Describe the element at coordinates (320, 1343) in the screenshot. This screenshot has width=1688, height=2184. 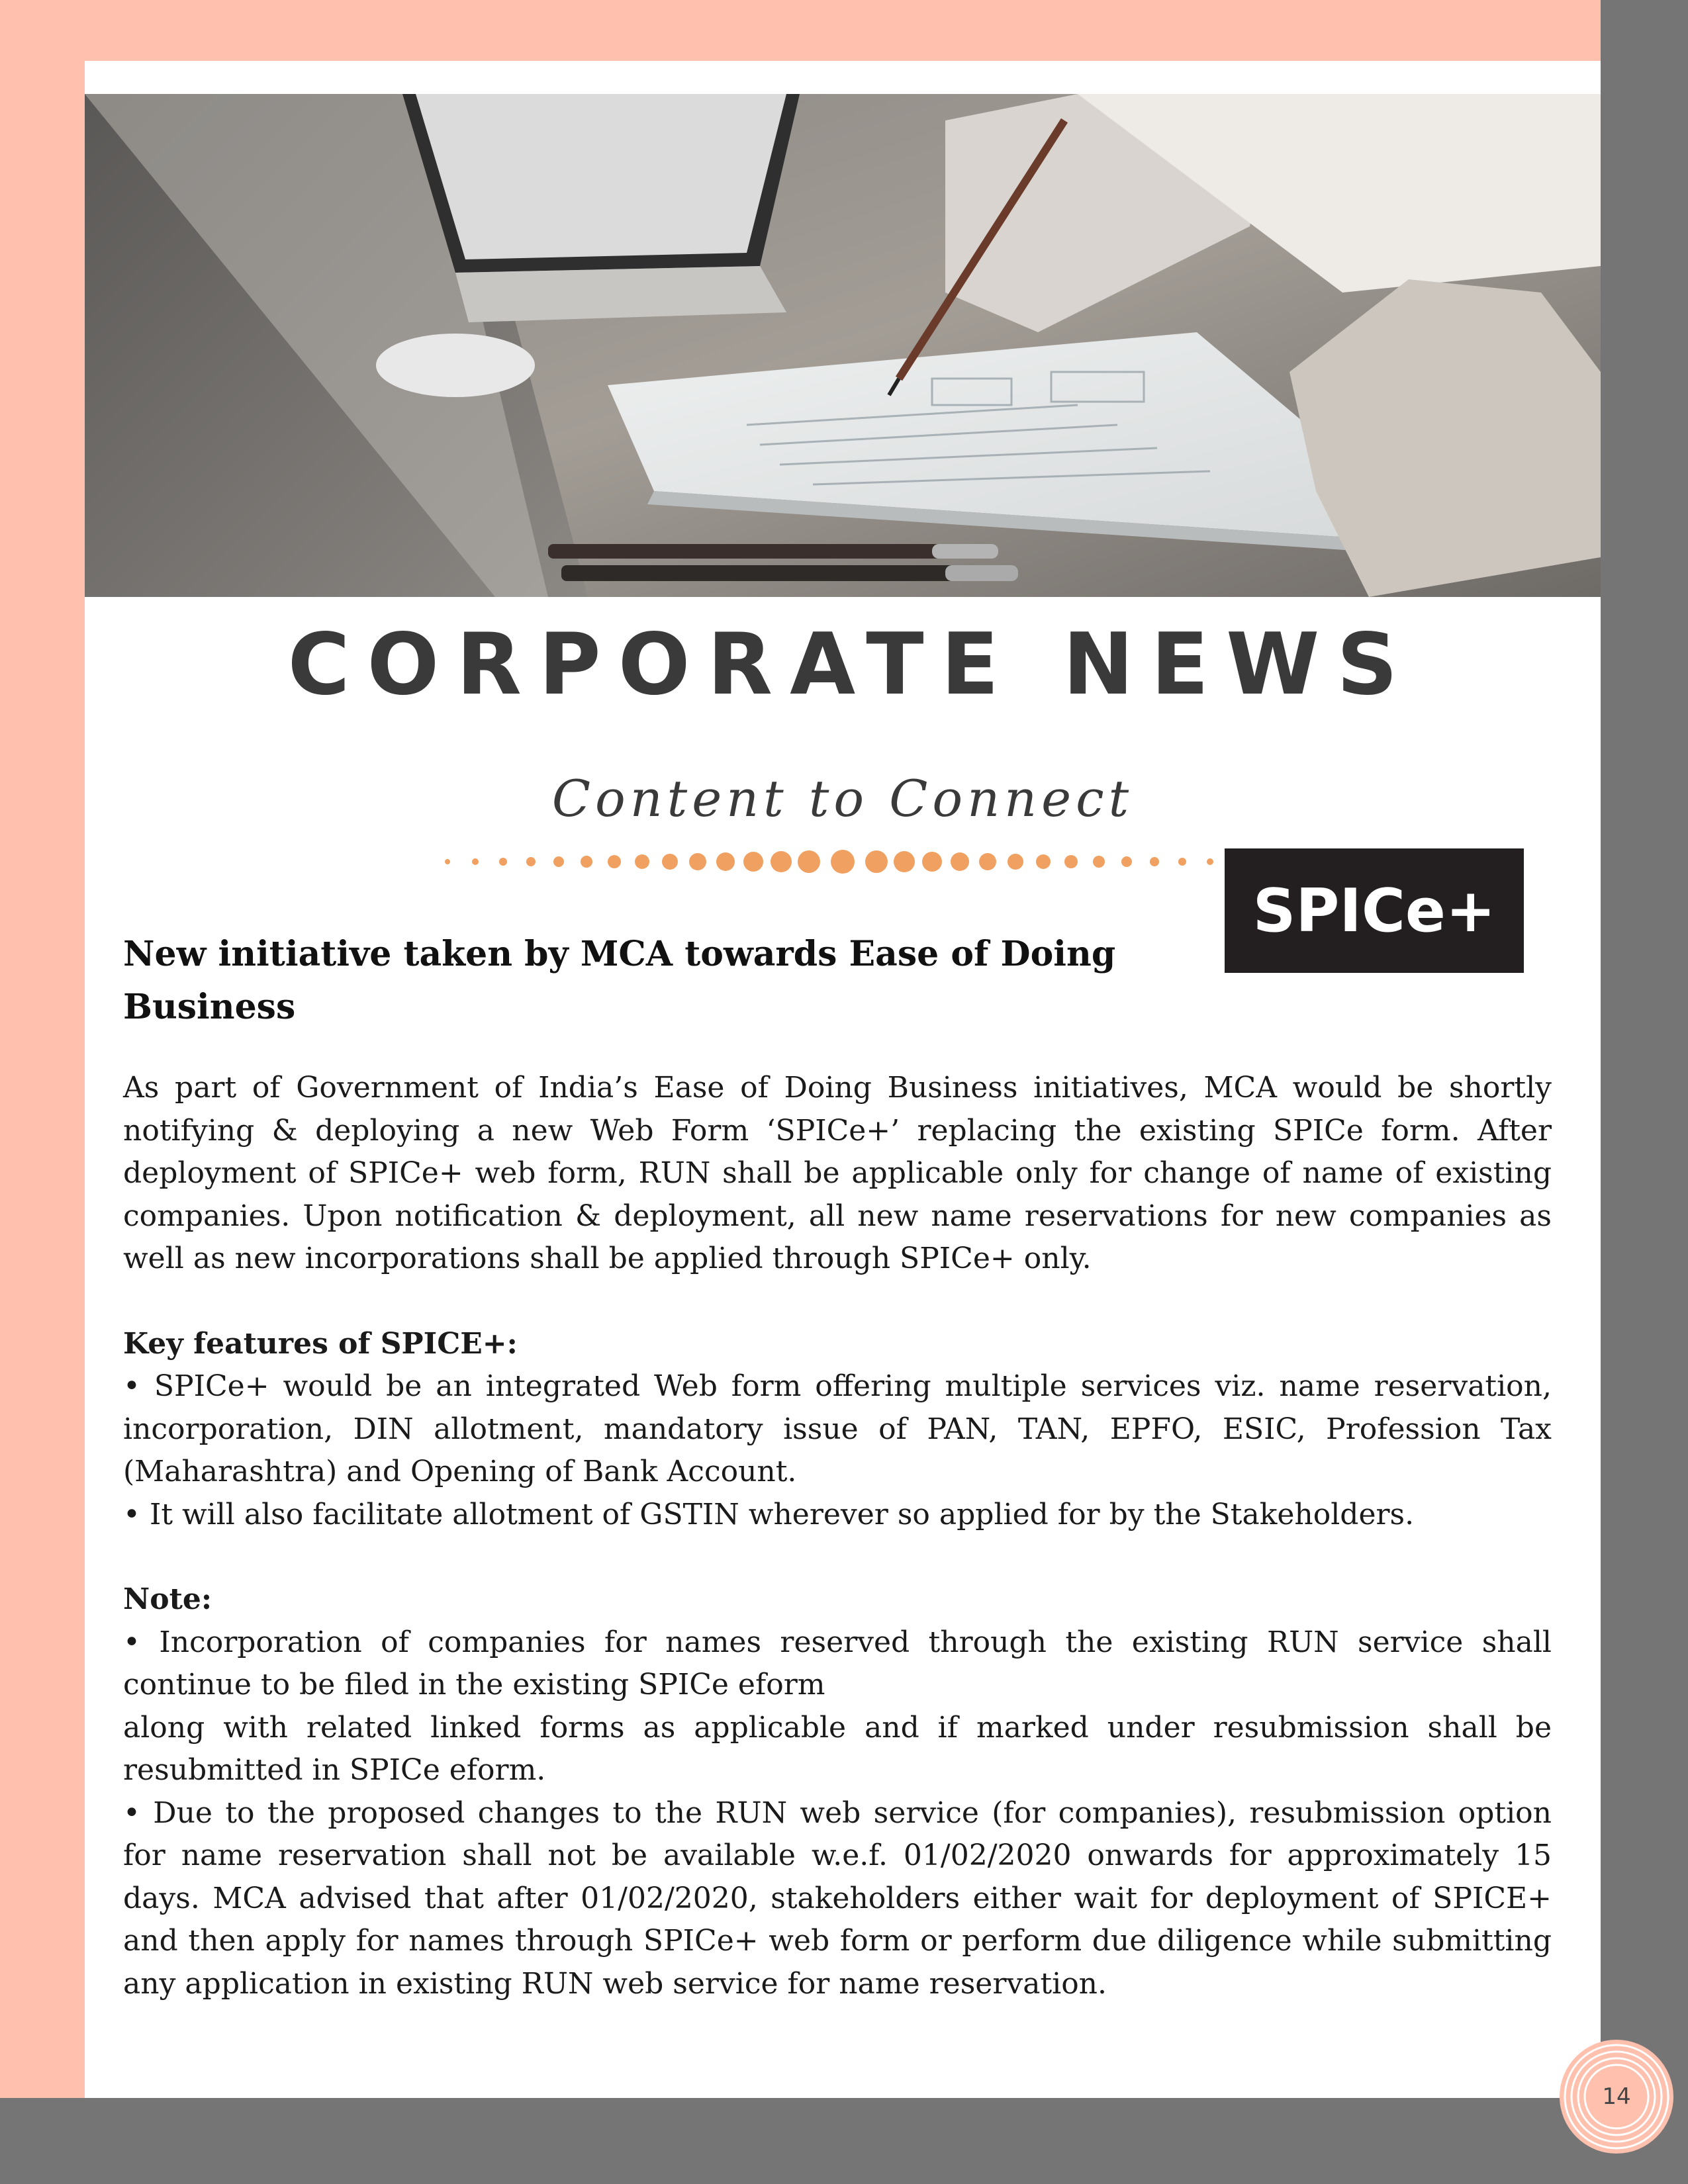
I see `features-heading: Key features of SPICE+:` at that location.